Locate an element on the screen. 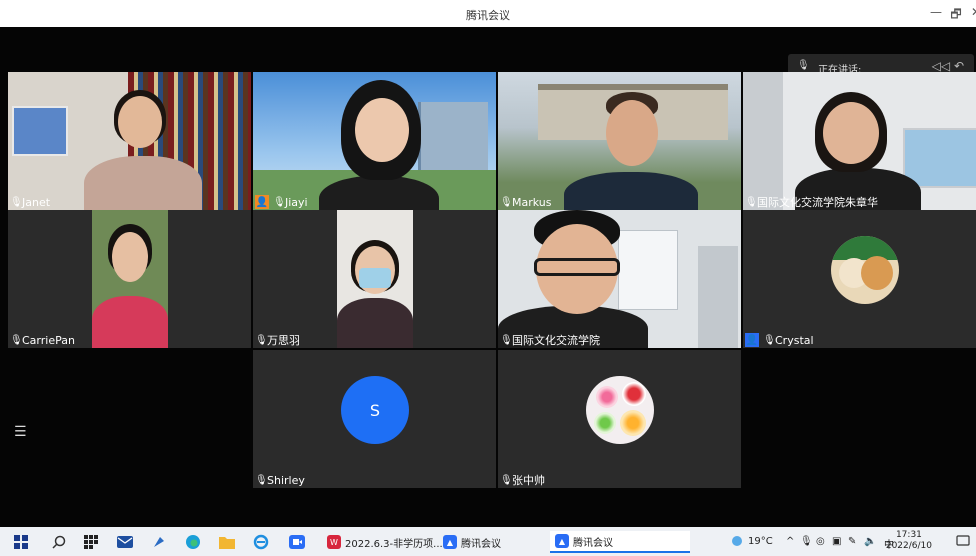  taskbar-clock: 17:31 2022/6/10 is located at coordinates (909, 541).